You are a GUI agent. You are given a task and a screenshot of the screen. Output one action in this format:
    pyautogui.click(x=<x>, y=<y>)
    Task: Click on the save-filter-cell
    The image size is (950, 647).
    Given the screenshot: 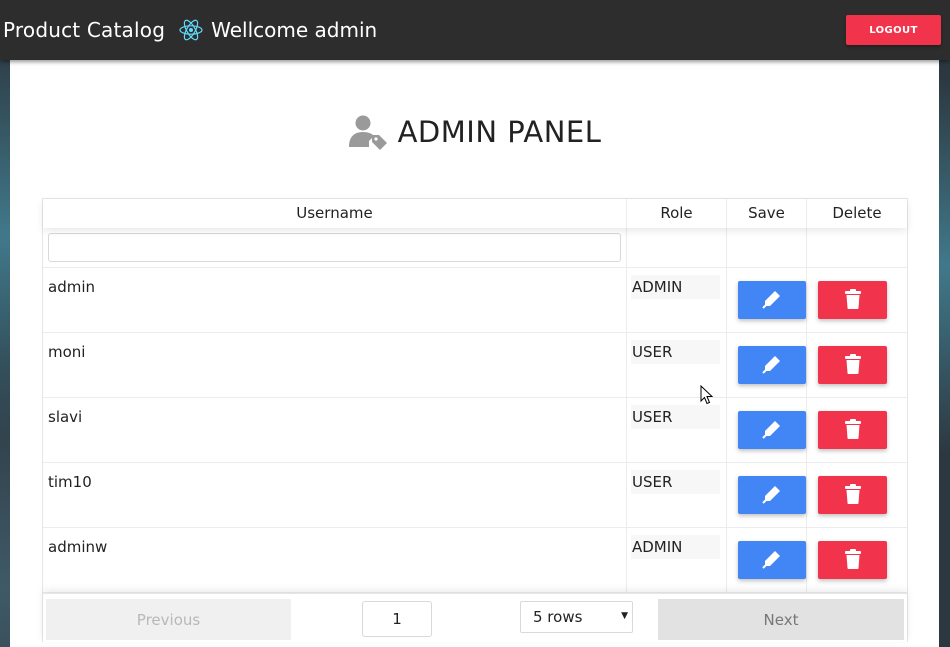 What is the action you would take?
    pyautogui.click(x=767, y=248)
    